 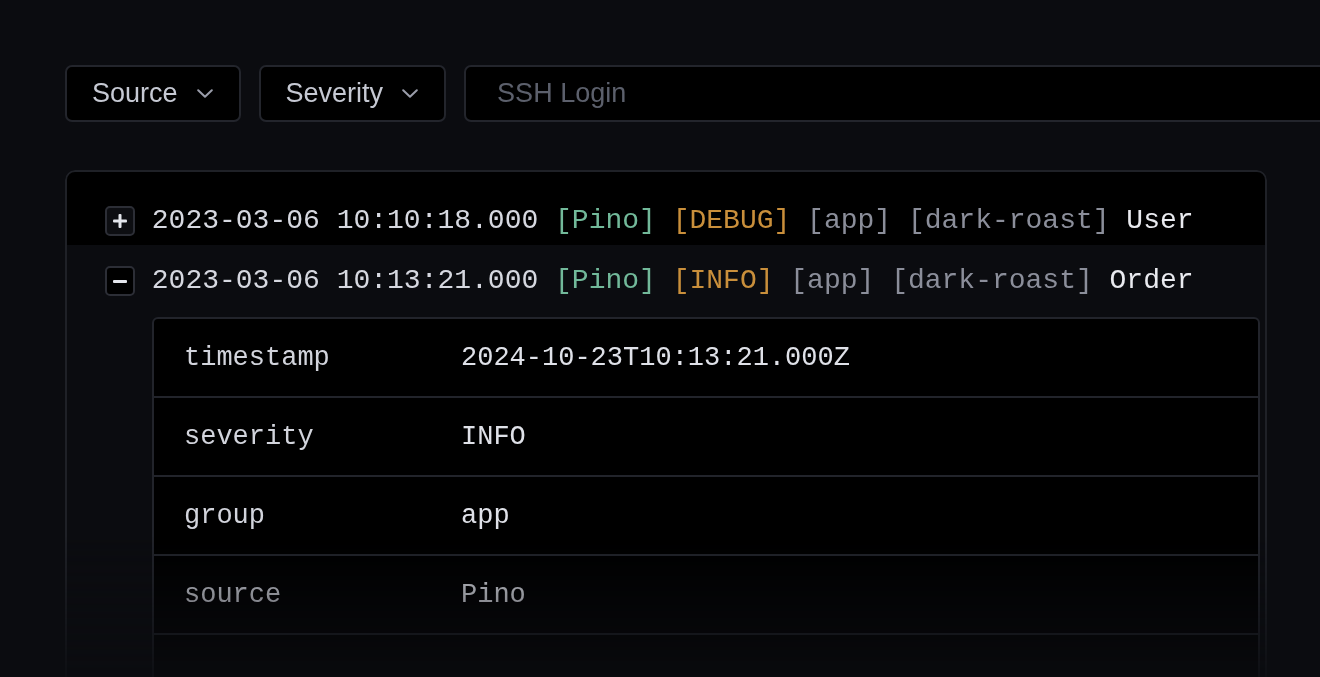 What do you see at coordinates (1151, 281) in the screenshot?
I see `log-message: Order` at bounding box center [1151, 281].